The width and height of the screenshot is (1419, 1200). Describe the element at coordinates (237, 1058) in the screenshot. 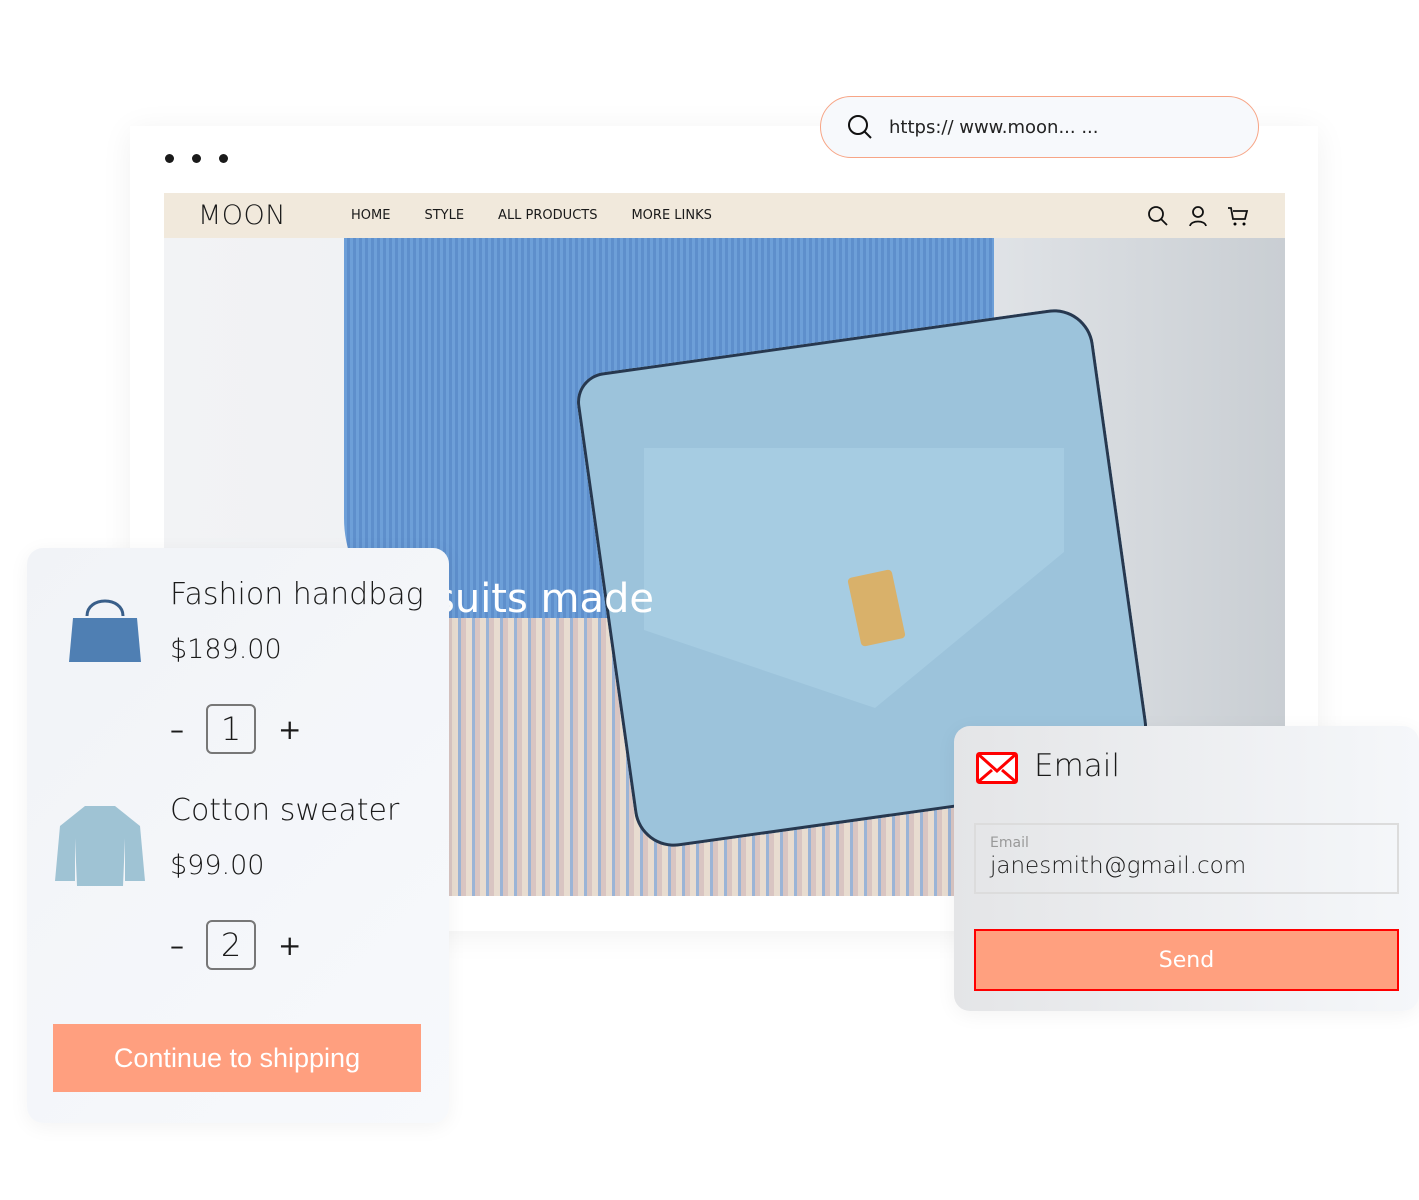

I see `continue-to-shipping-button: Continue to shipping` at that location.